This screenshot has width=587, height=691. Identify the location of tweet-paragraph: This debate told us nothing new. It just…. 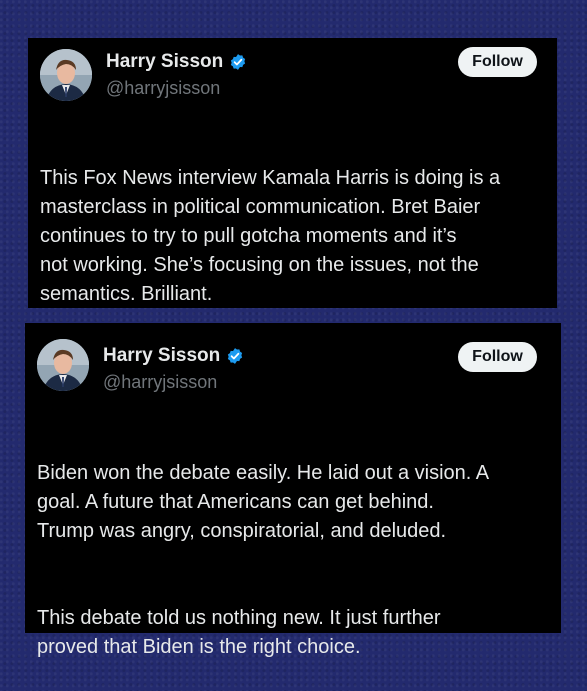
(239, 632).